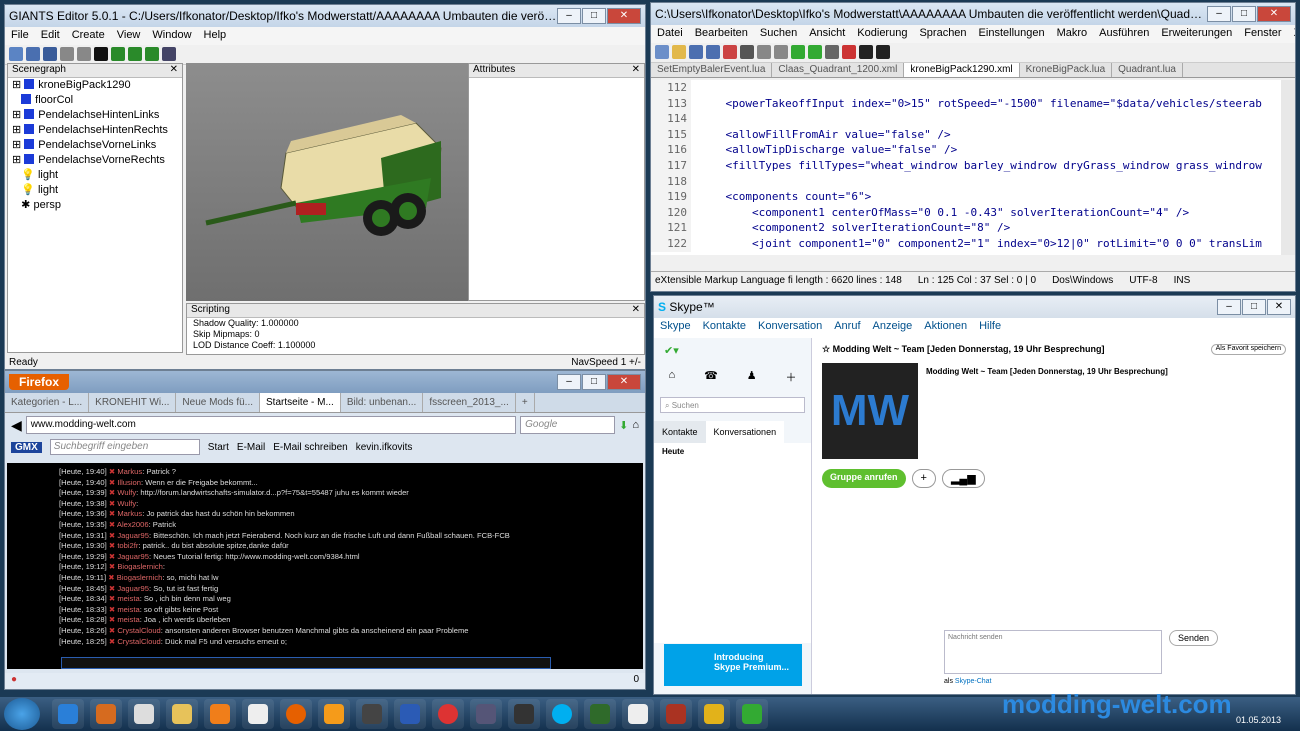 The height and width of the screenshot is (731, 1300). What do you see at coordinates (138, 641) in the screenshot?
I see `chat-user: CrystalCloud` at bounding box center [138, 641].